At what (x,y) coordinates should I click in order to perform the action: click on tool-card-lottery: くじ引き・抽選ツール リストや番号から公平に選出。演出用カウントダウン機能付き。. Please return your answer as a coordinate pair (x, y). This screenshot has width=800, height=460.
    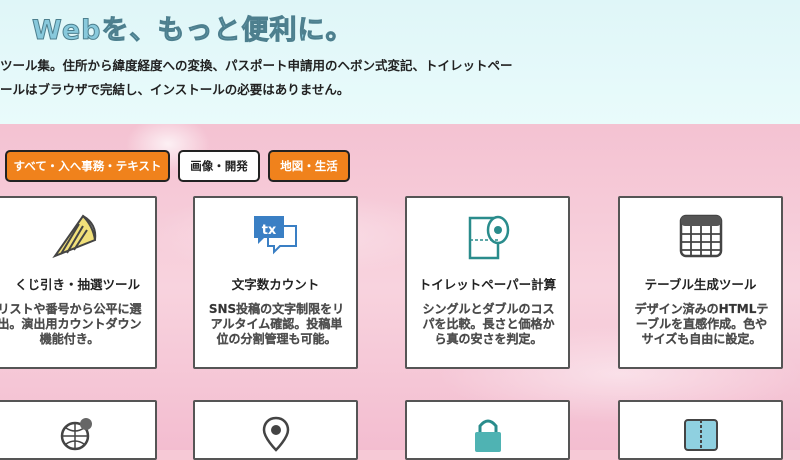
    Looking at the image, I should click on (78, 282).